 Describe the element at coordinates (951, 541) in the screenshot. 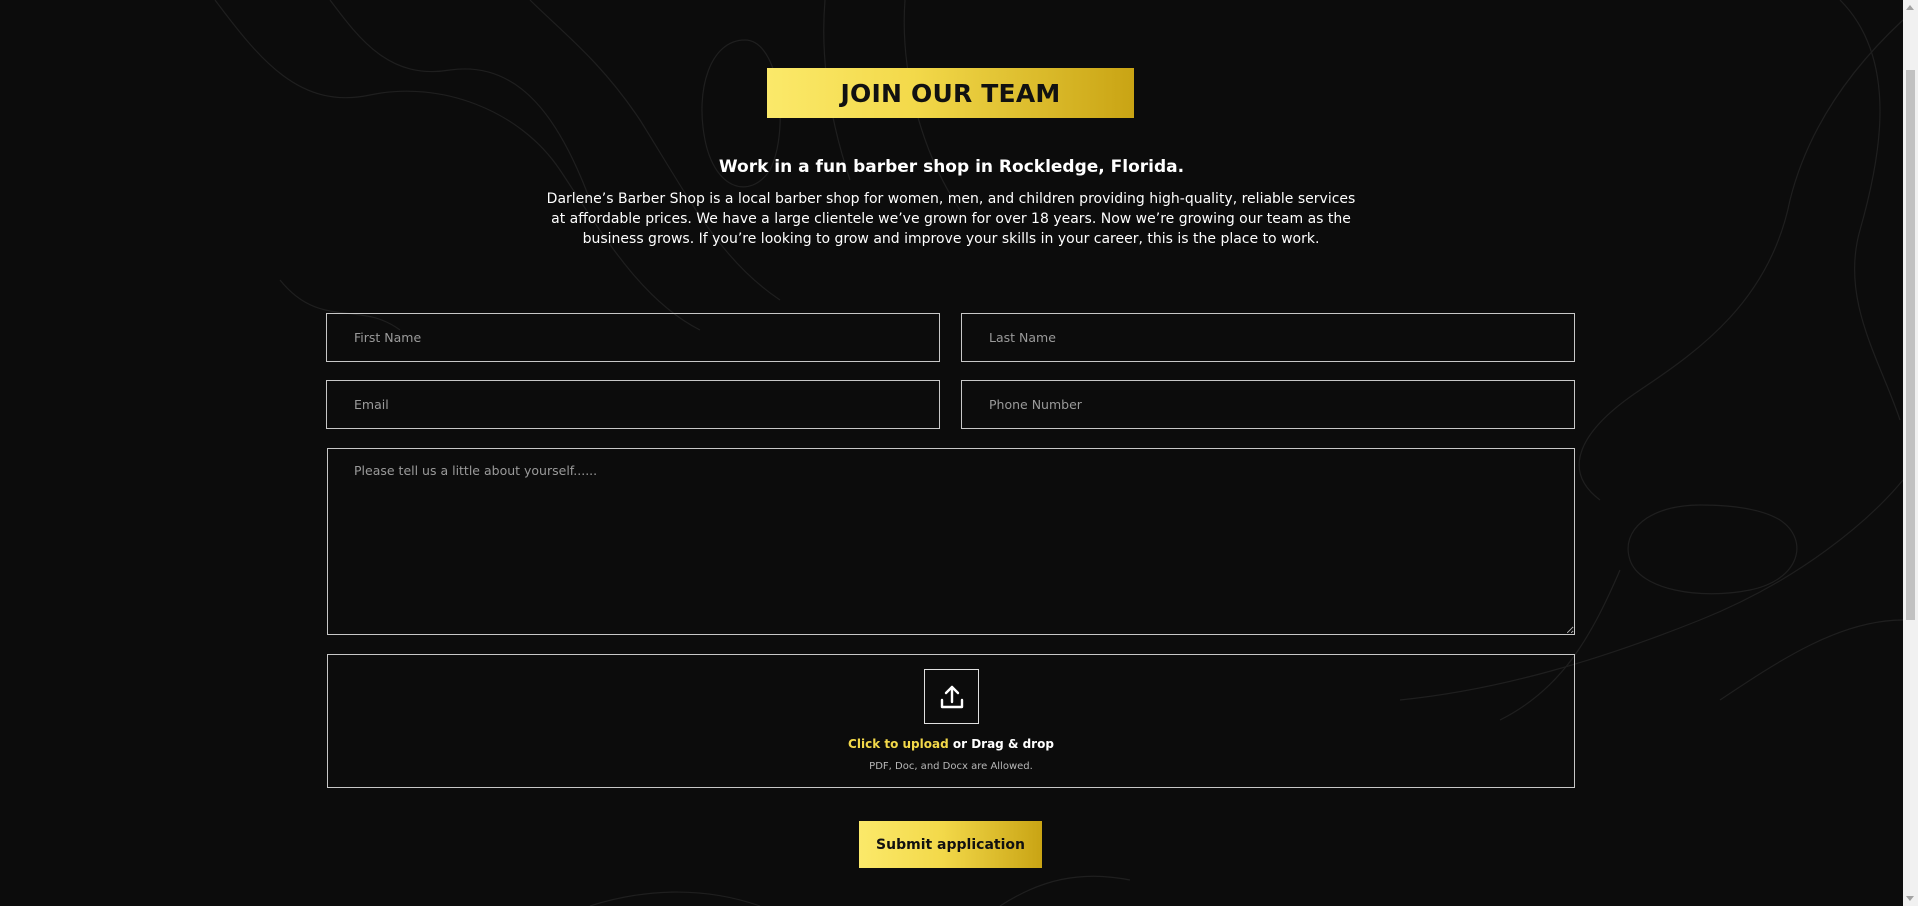

I see `about-yourself-textarea` at that location.